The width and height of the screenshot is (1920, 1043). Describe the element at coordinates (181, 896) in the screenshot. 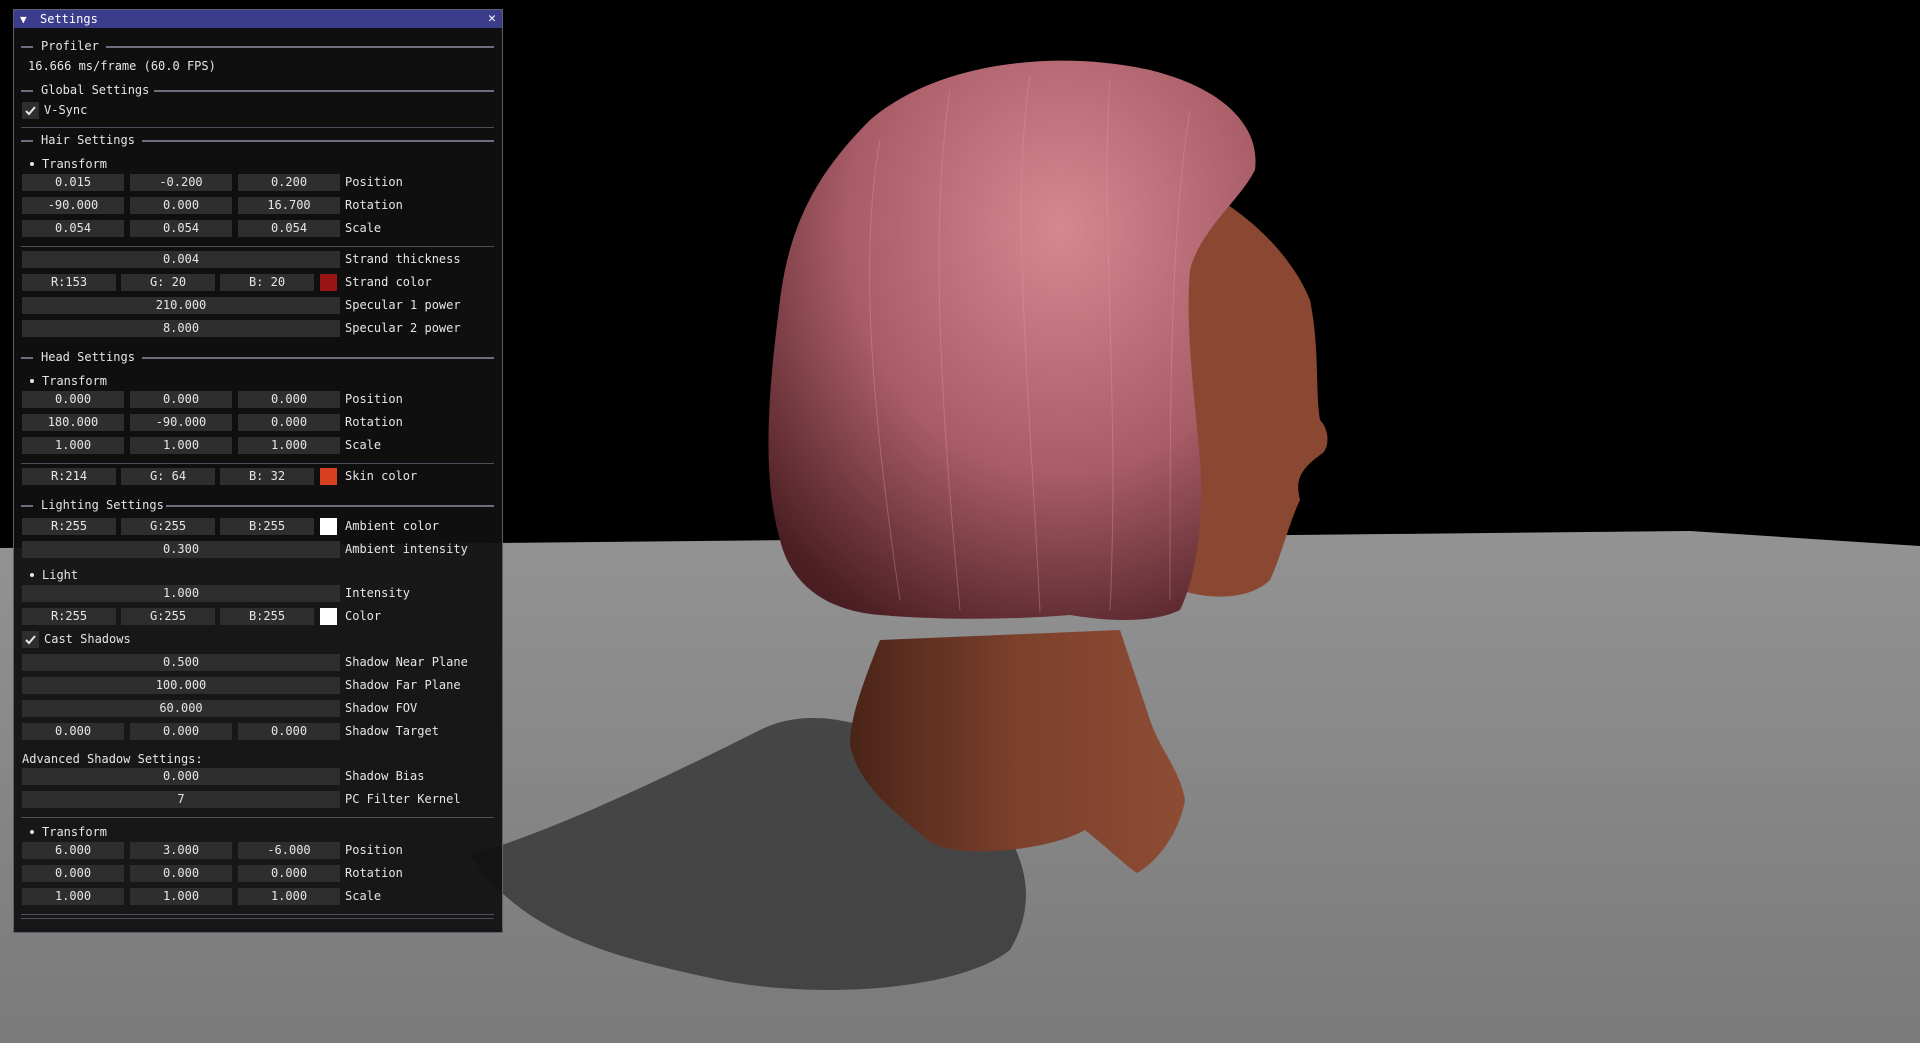

I see `light-scale-y: 1.000` at that location.